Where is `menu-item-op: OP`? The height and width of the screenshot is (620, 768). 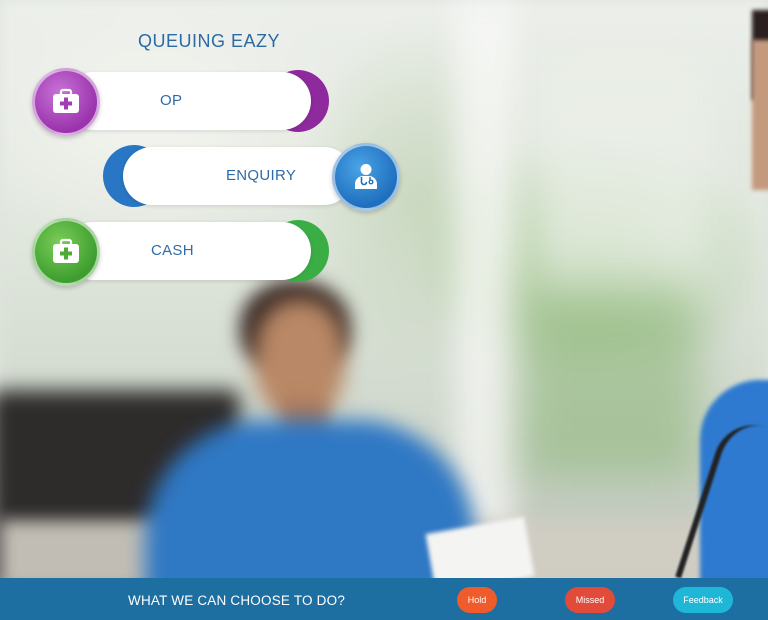
menu-item-op: OP is located at coordinates (180, 102).